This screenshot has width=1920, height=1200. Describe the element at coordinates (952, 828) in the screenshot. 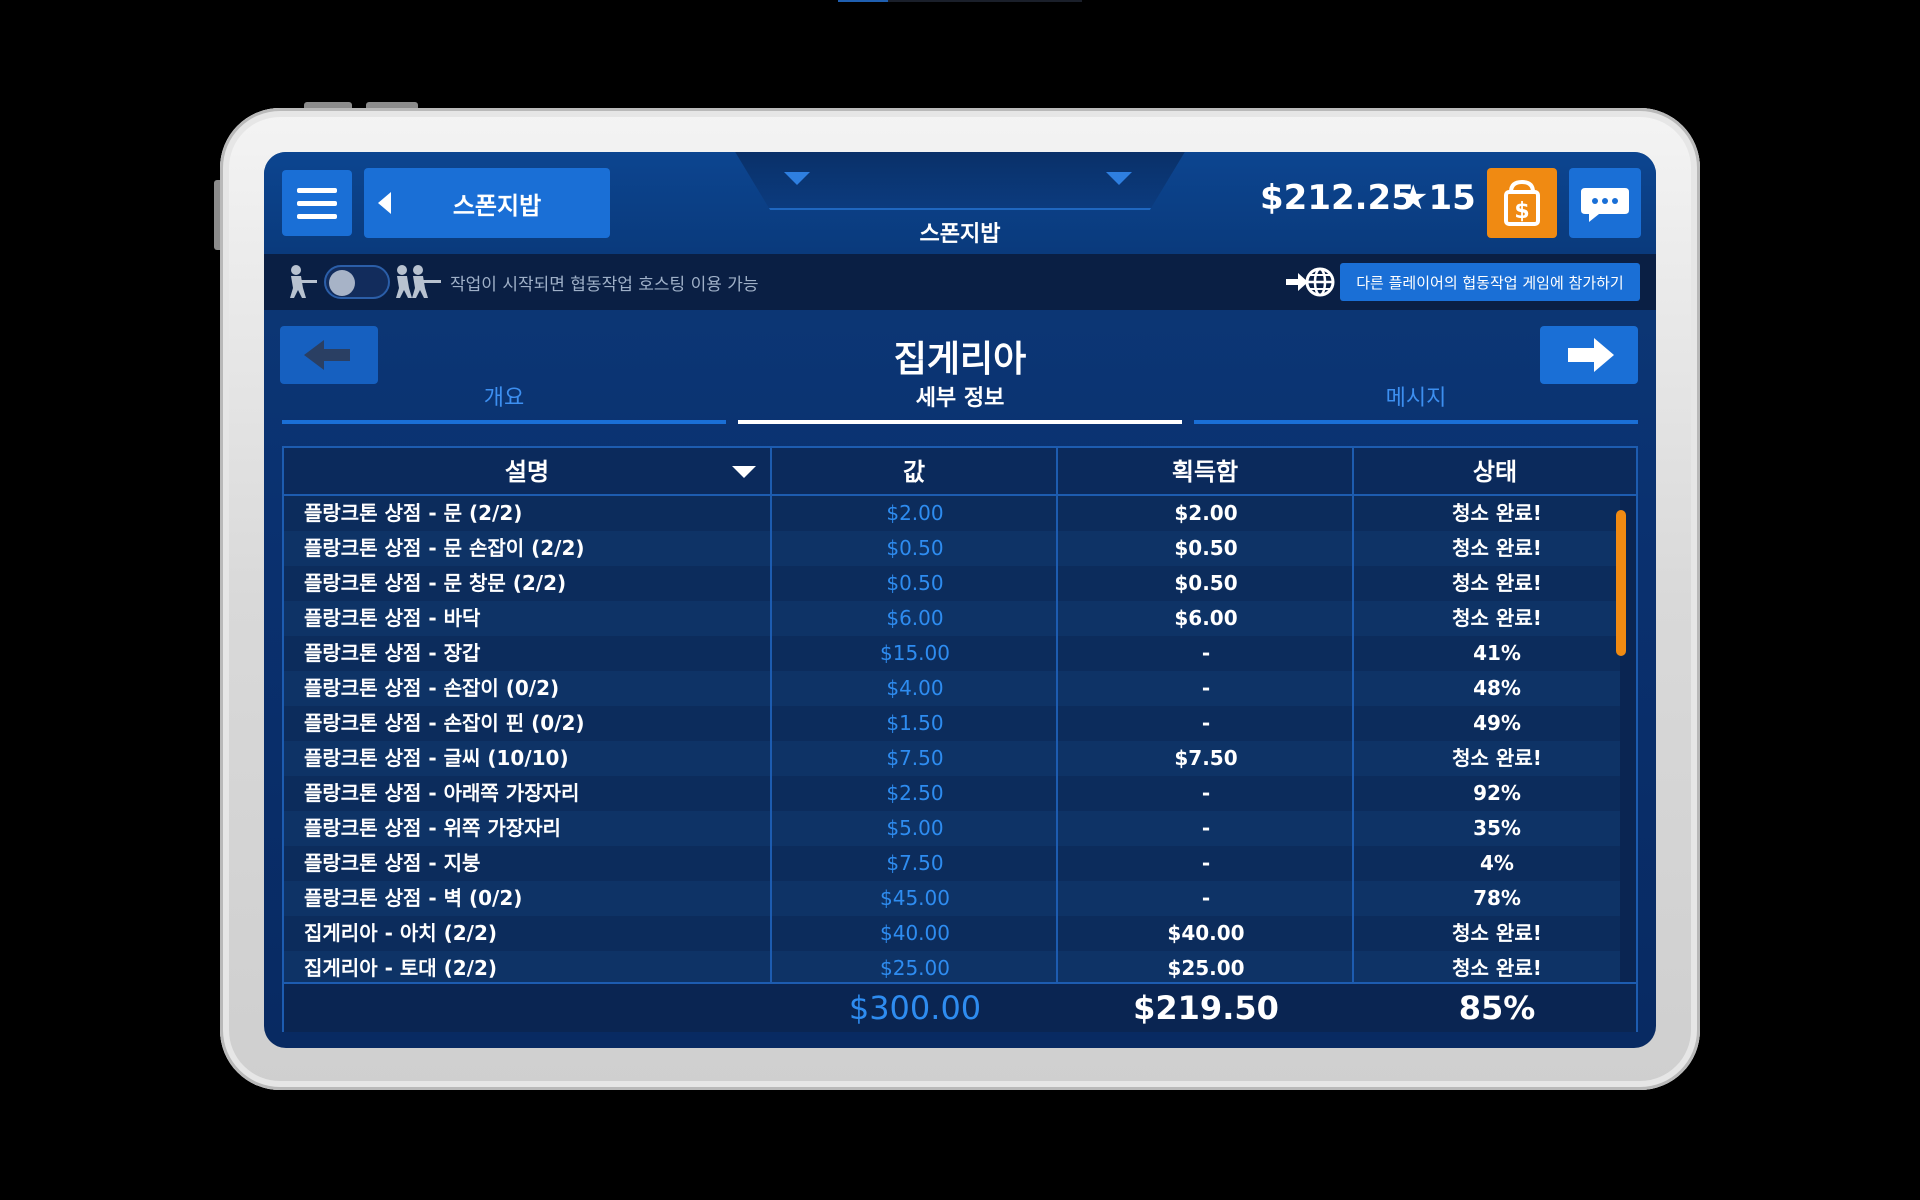

I see `table-row: 플랑크톤 상점 - 위쪽 가장자리 $5.00 - 35%` at that location.